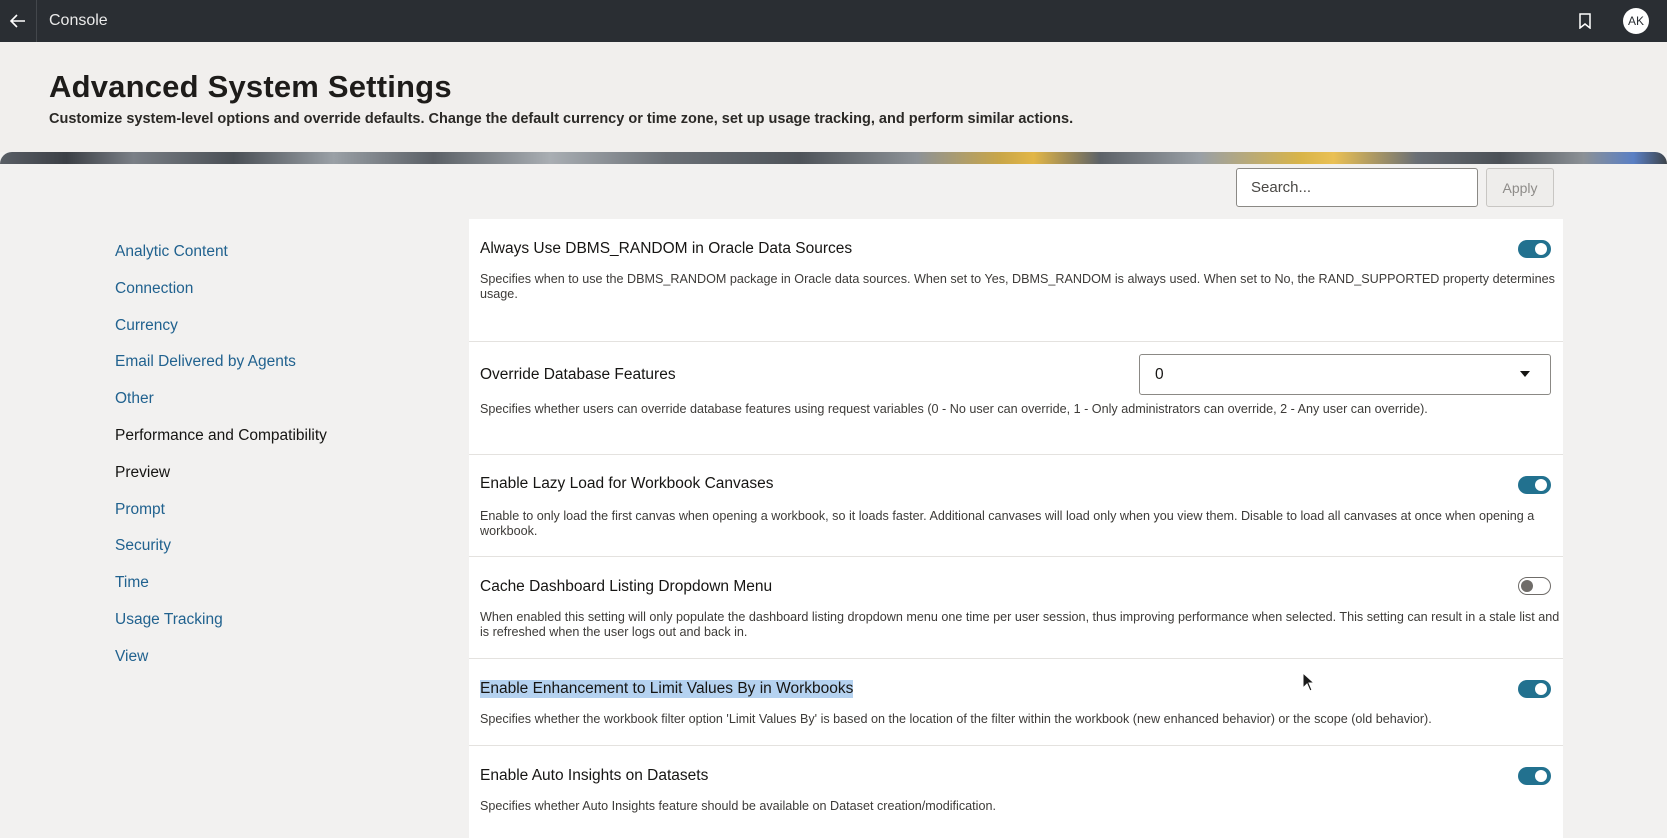 The height and width of the screenshot is (838, 1667). I want to click on sidebar-item-analytic-content: Analytic Content, so click(221, 260).